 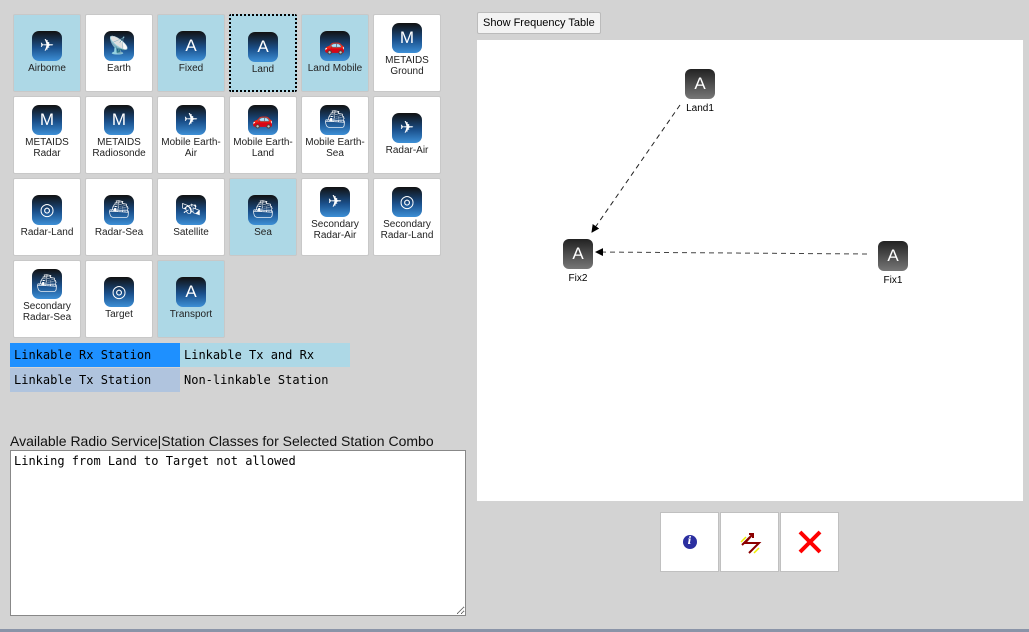 I want to click on airplane-icon: ✈, so click(x=47, y=46).